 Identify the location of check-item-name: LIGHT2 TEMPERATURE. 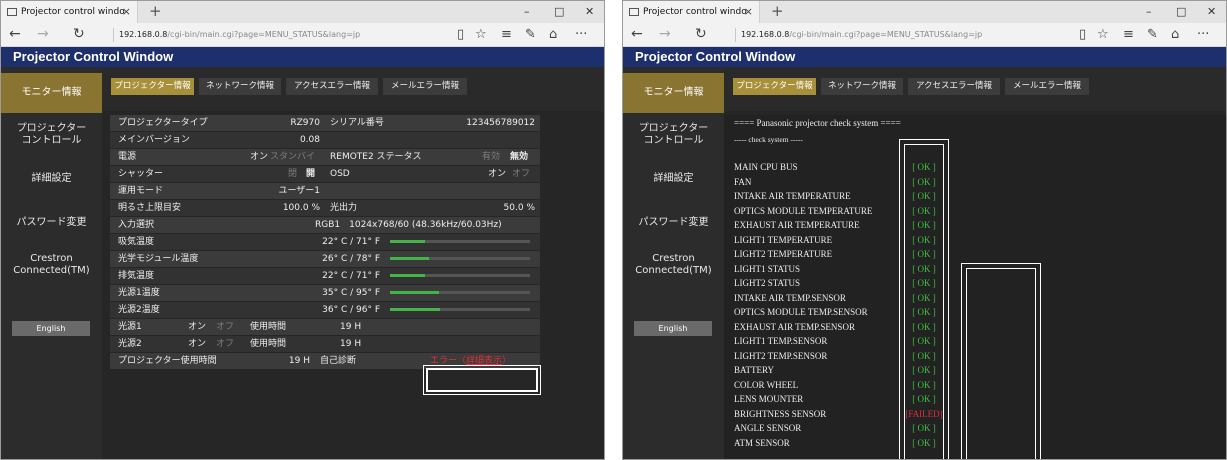
(783, 254).